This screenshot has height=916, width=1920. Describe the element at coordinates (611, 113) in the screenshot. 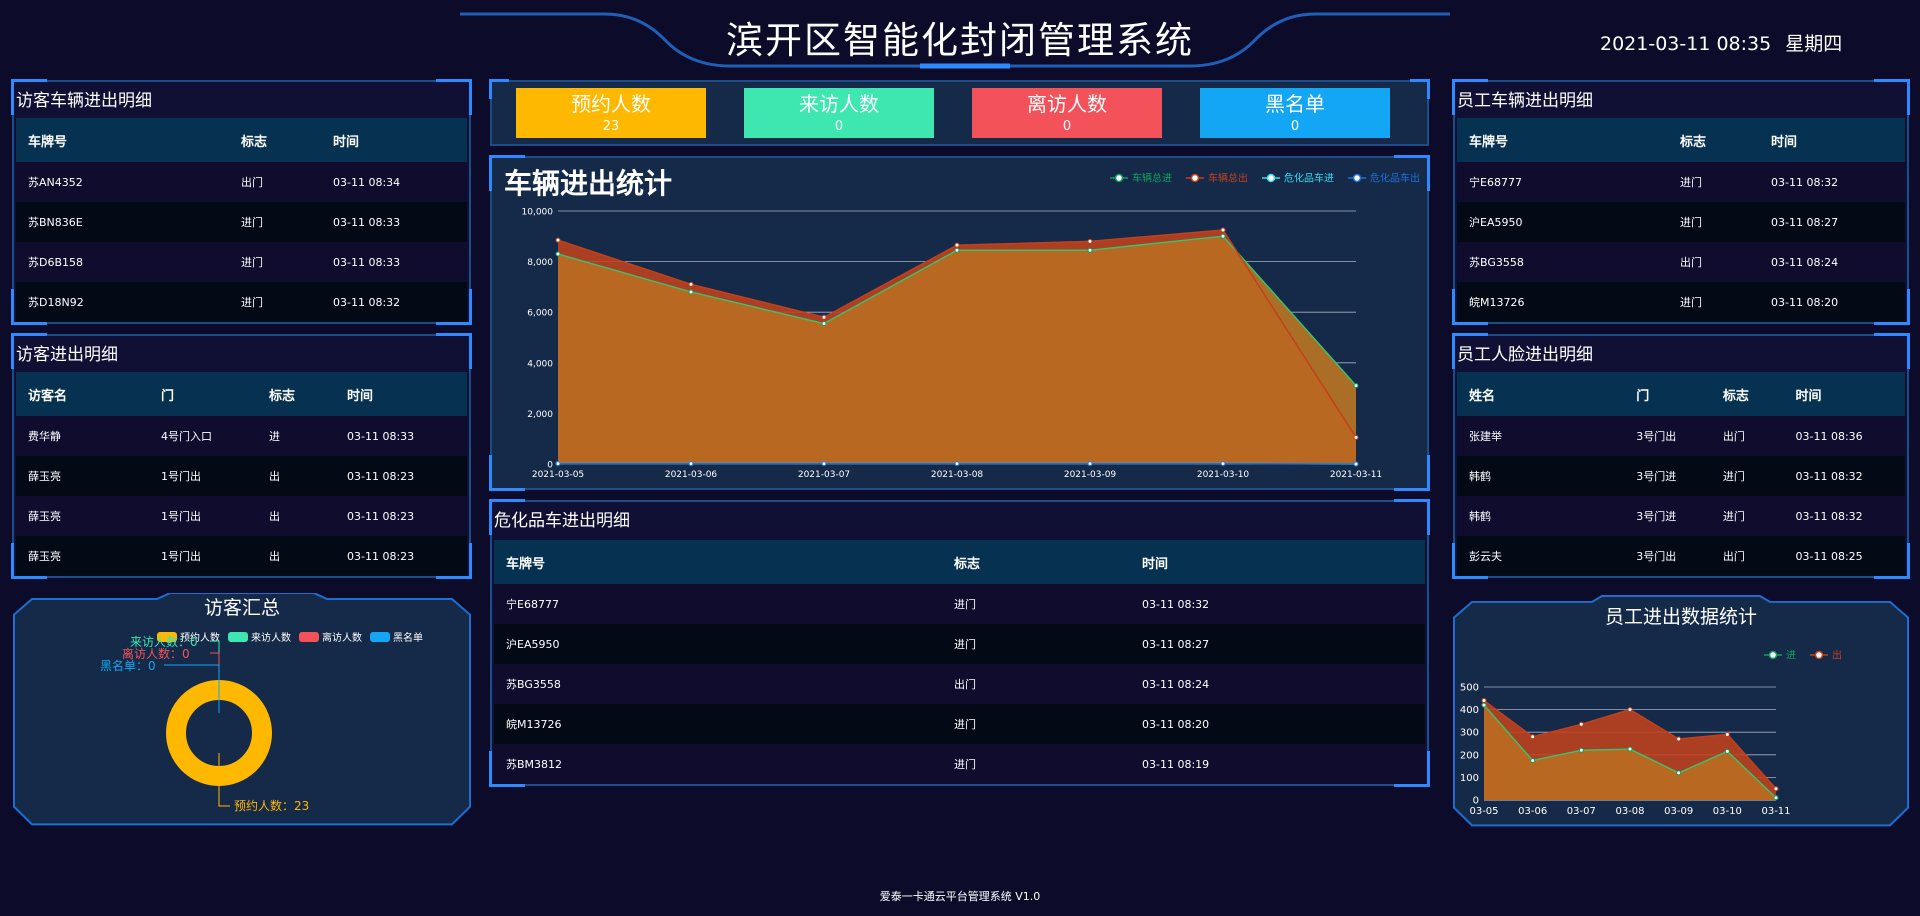

I see `stat-booked: 预约人数 23` at that location.